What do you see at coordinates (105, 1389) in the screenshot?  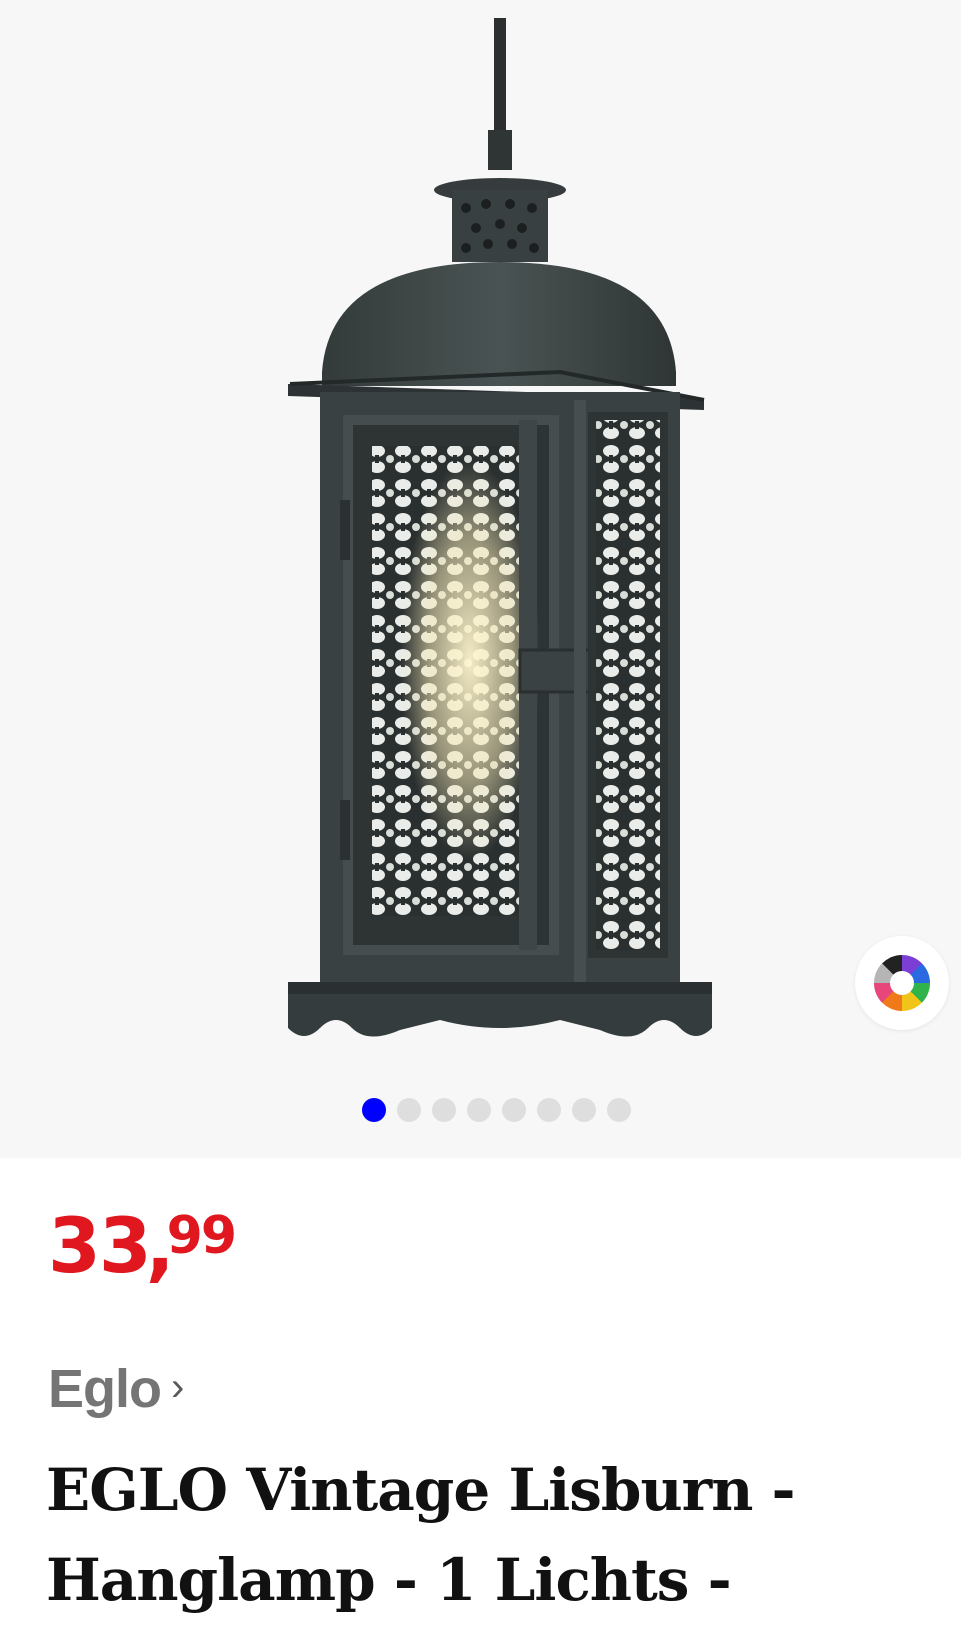 I see `brand-name: Eglo` at bounding box center [105, 1389].